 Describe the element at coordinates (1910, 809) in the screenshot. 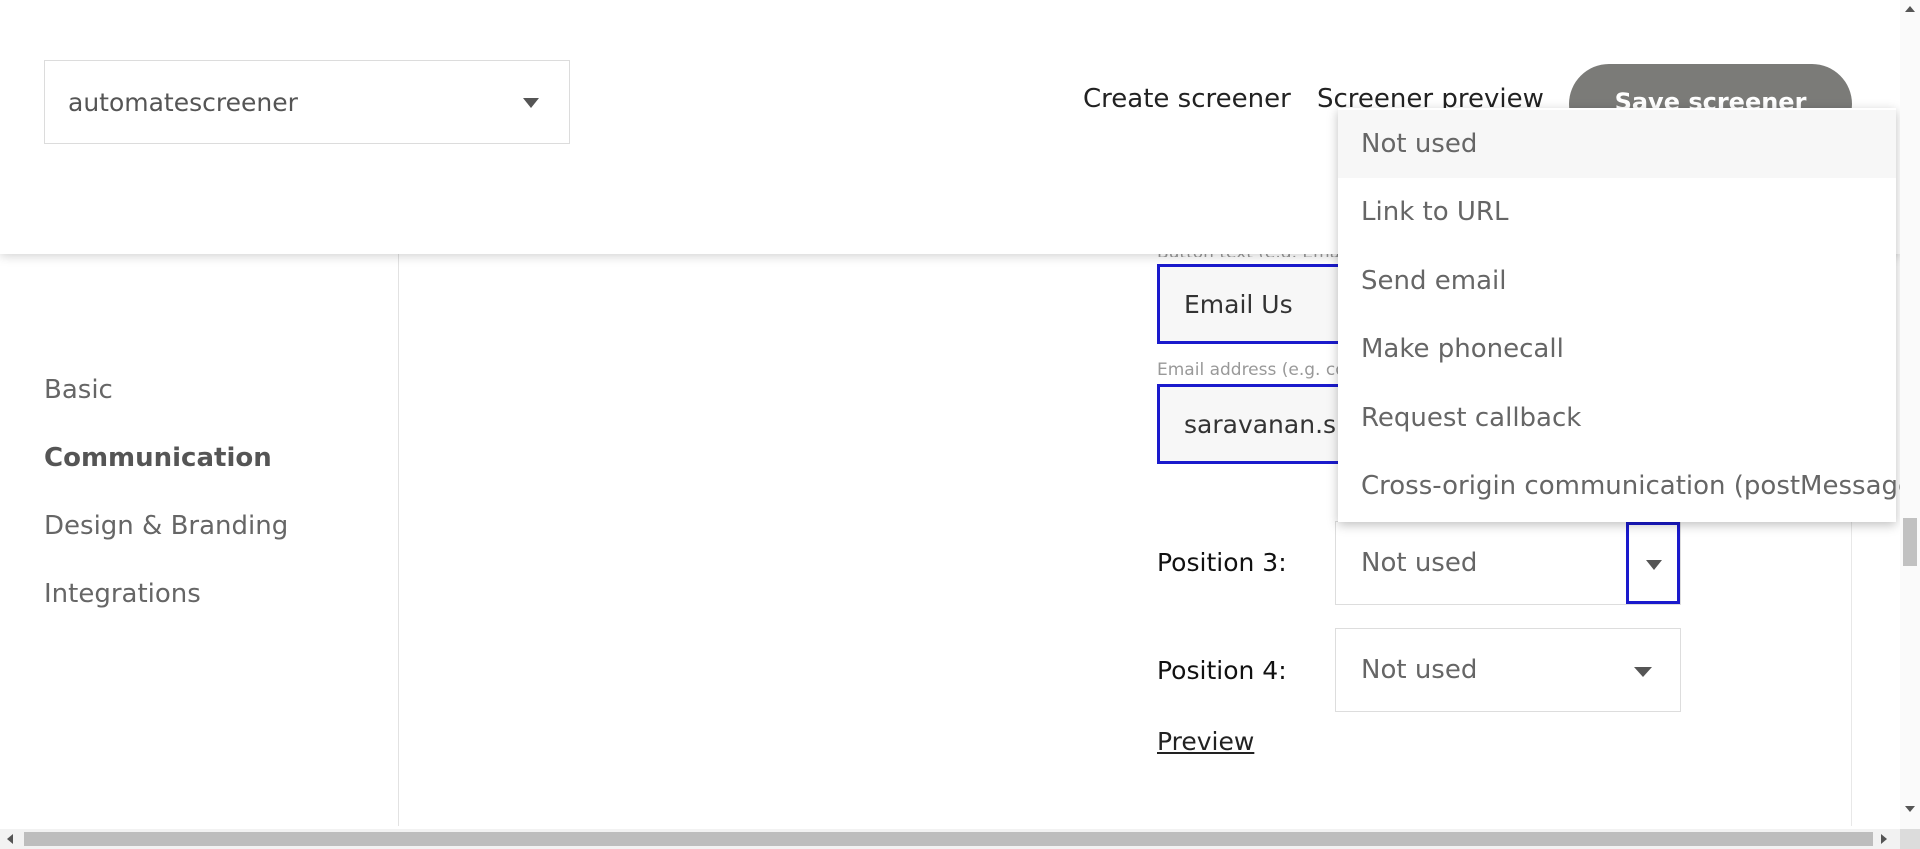

I see `scroll-down-arrow-icon` at that location.